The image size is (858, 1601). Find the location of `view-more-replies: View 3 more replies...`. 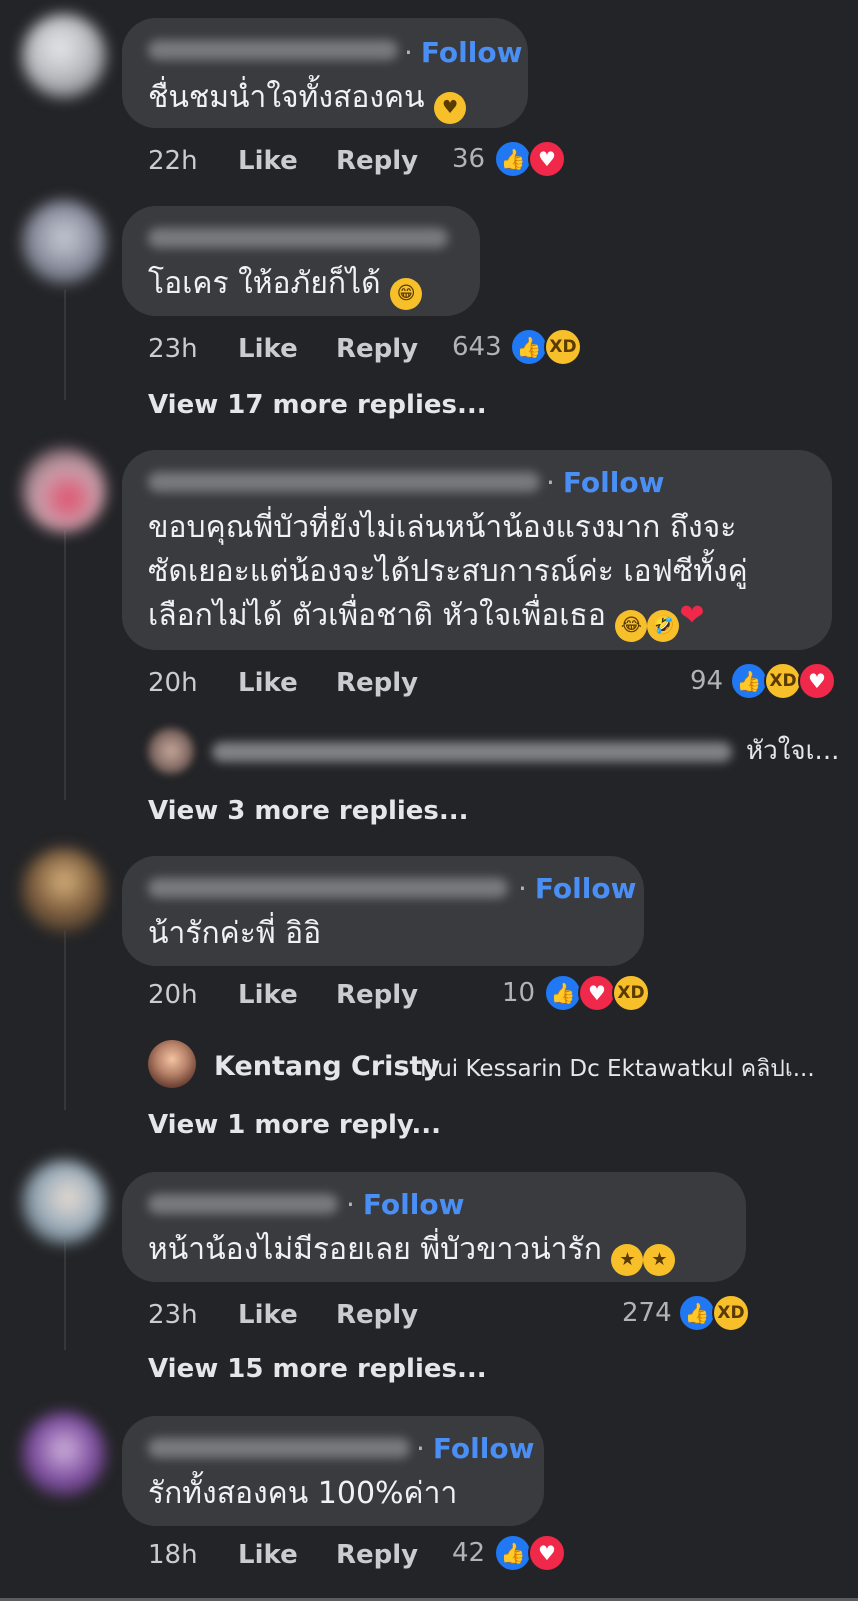

view-more-replies: View 3 more replies... is located at coordinates (308, 811).